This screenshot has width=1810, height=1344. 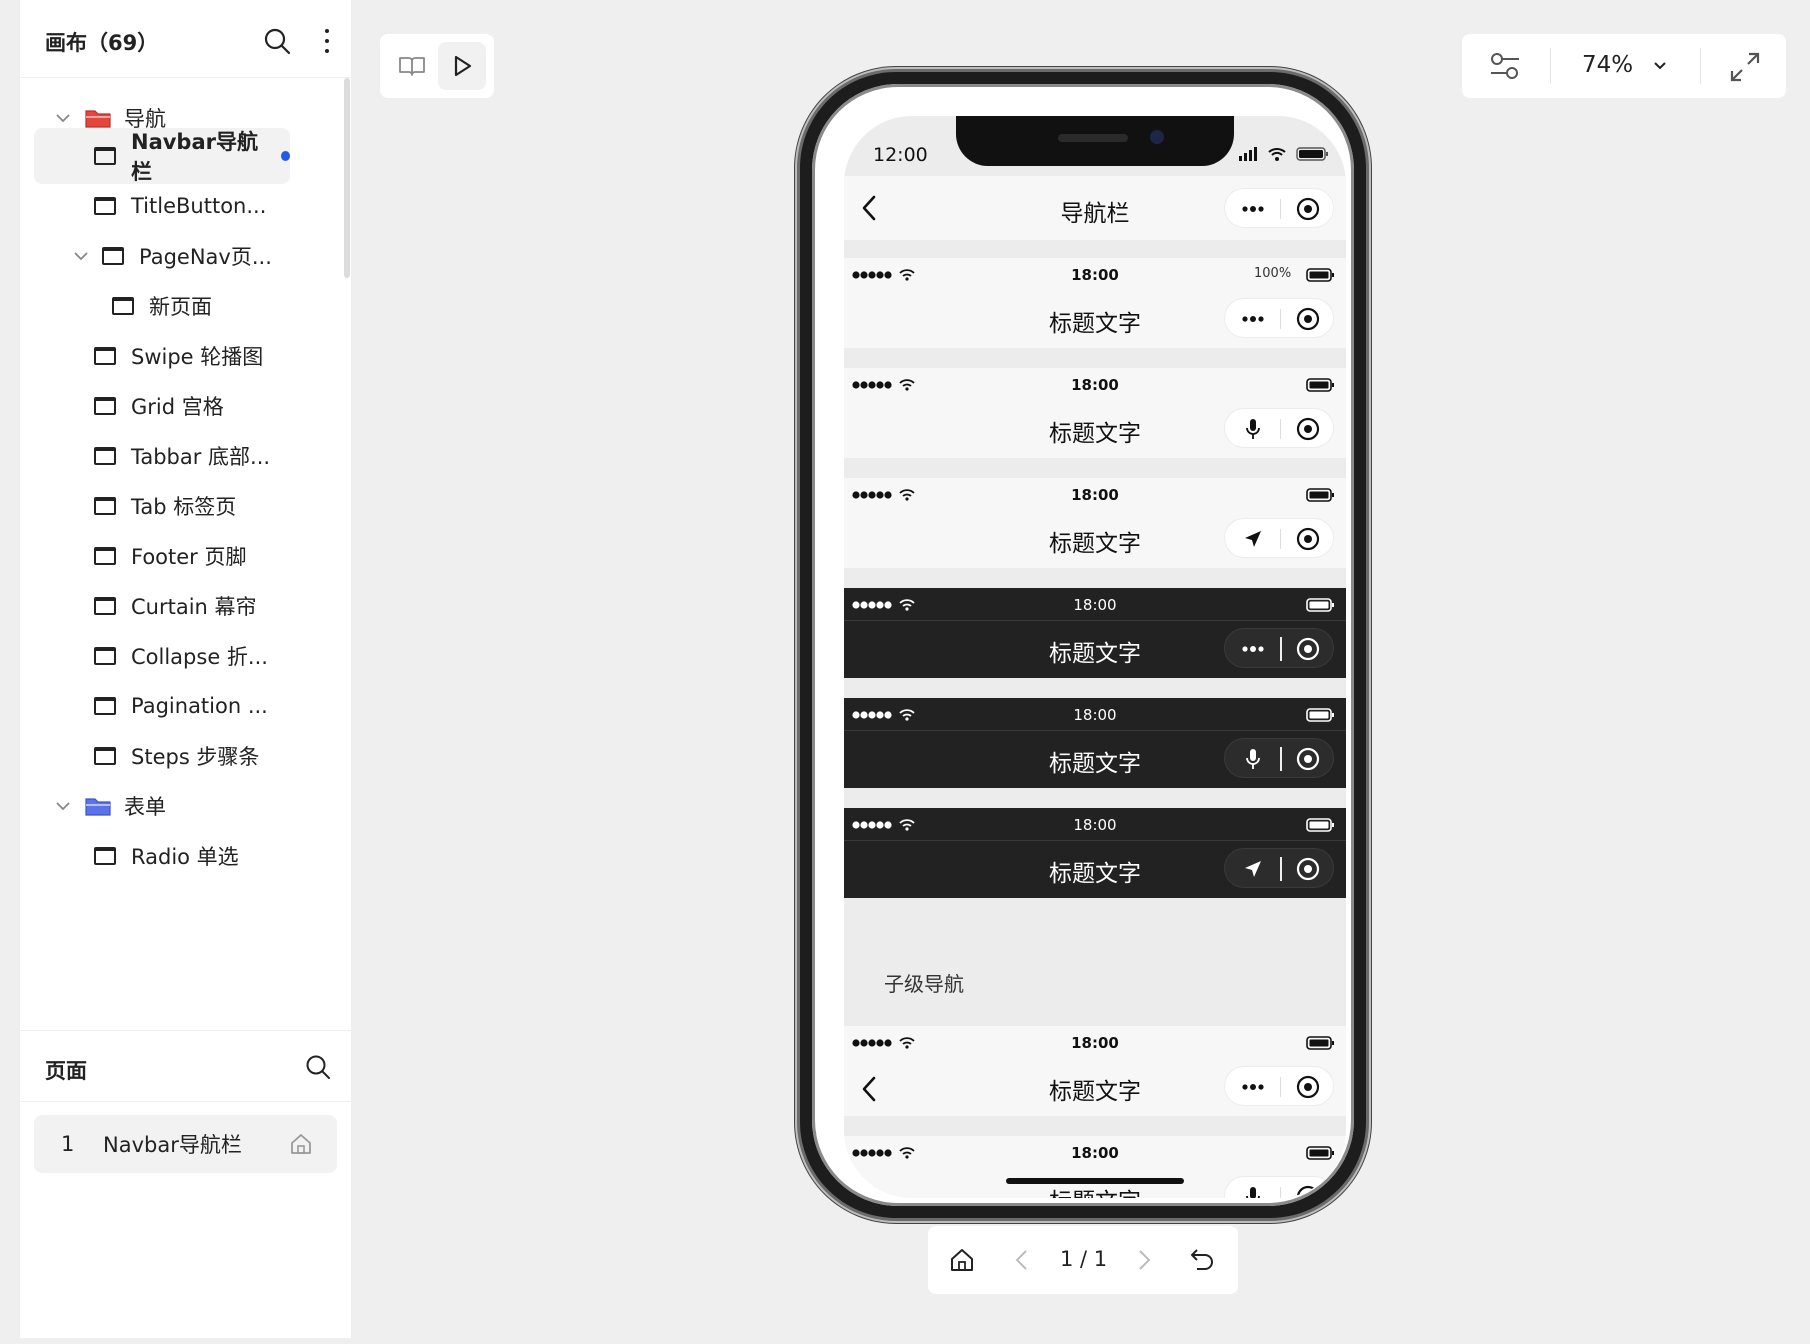 What do you see at coordinates (1505, 66) in the screenshot?
I see `settings-sliders-icon` at bounding box center [1505, 66].